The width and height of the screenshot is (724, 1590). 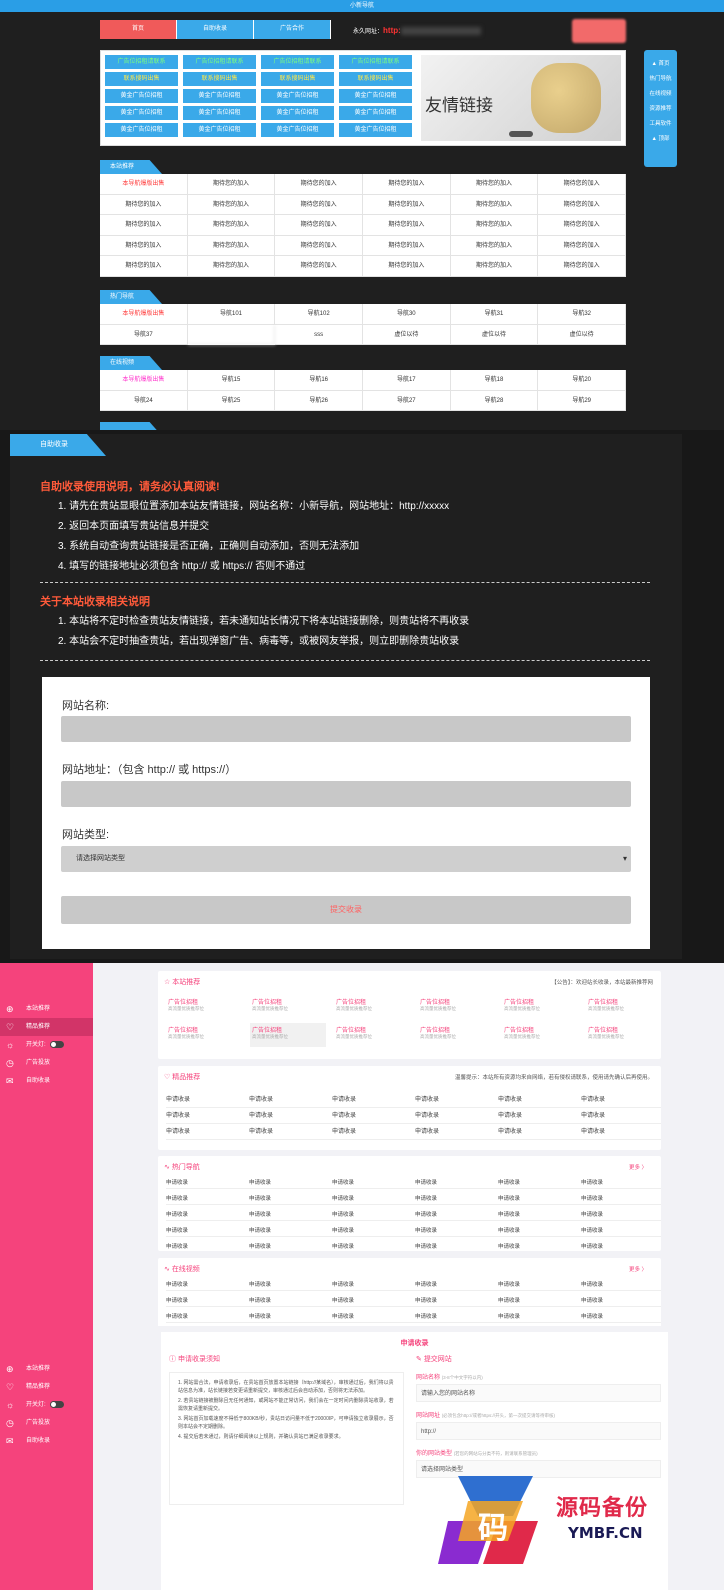 I want to click on link-cell: sss, so click(x=319, y=334).